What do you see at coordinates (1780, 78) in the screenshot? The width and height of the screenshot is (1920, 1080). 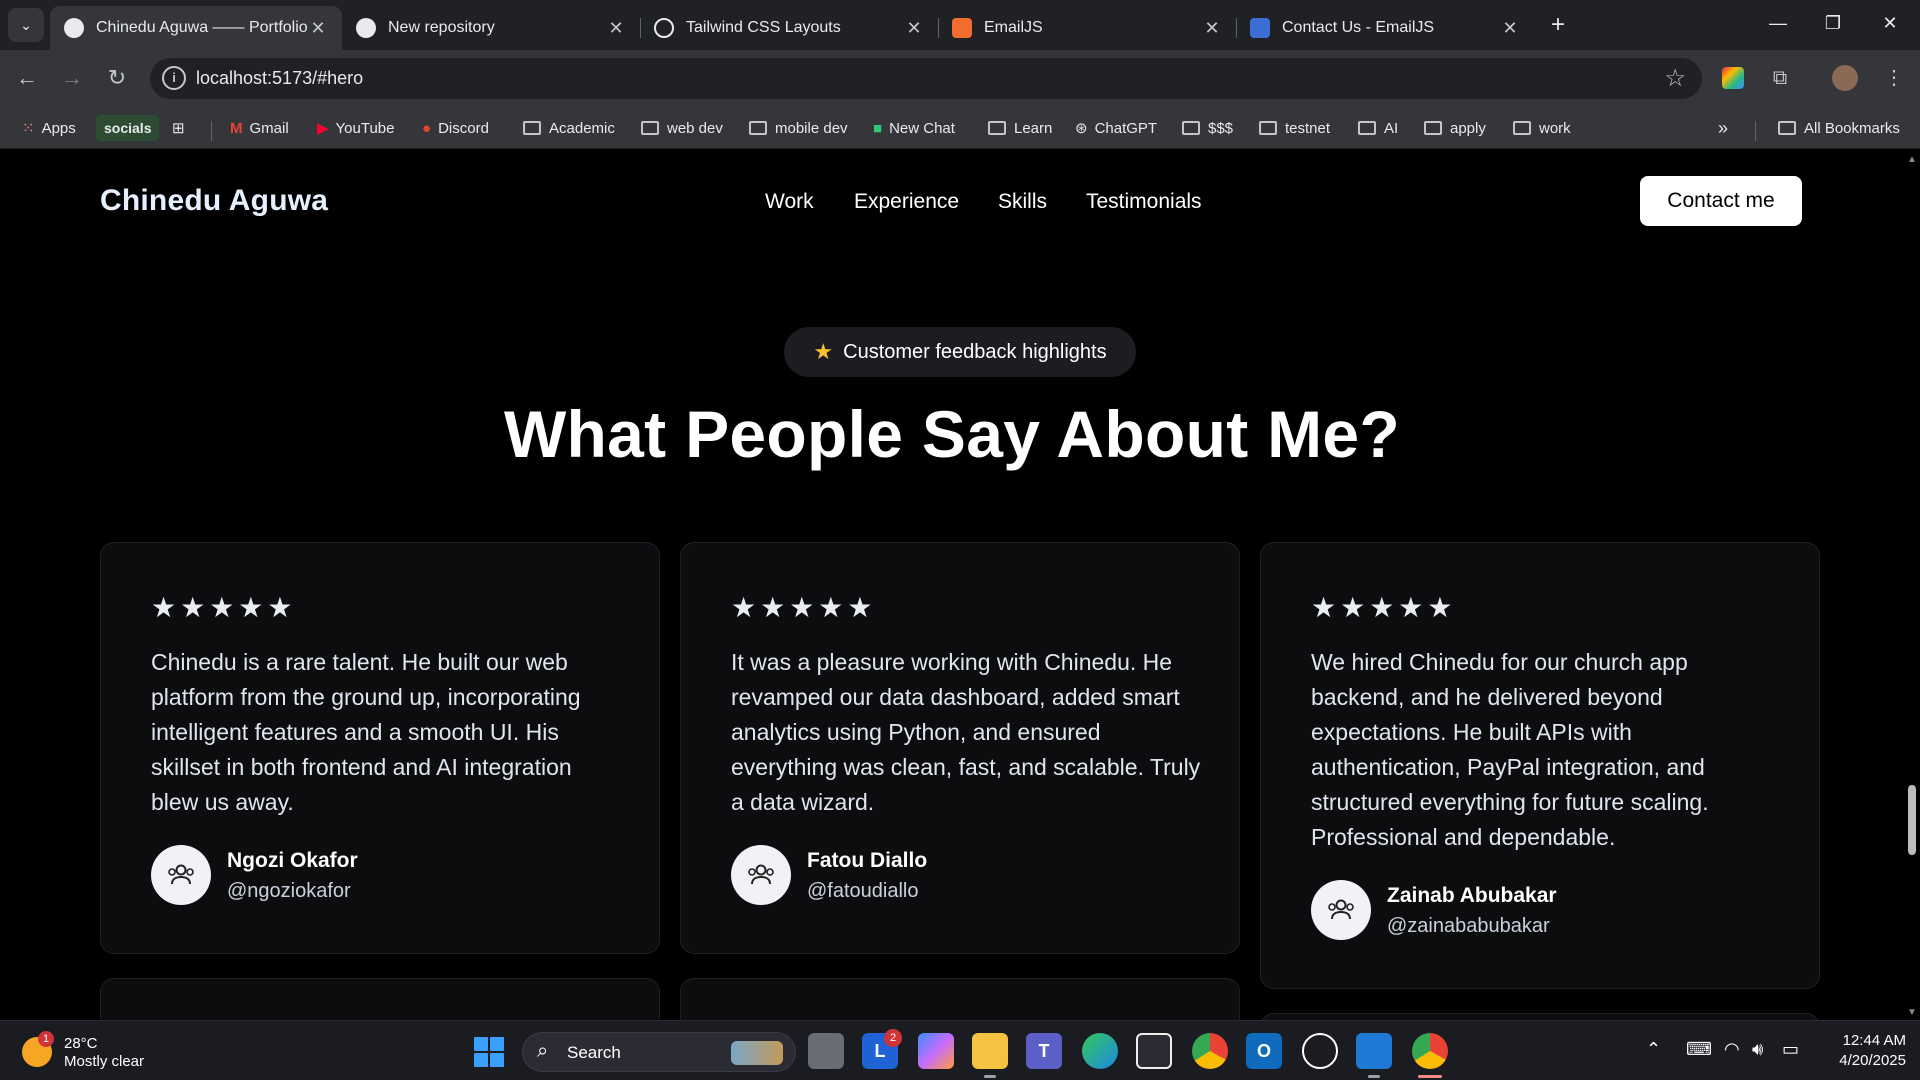 I see `extensions-puzzle-icon: ⧉` at bounding box center [1780, 78].